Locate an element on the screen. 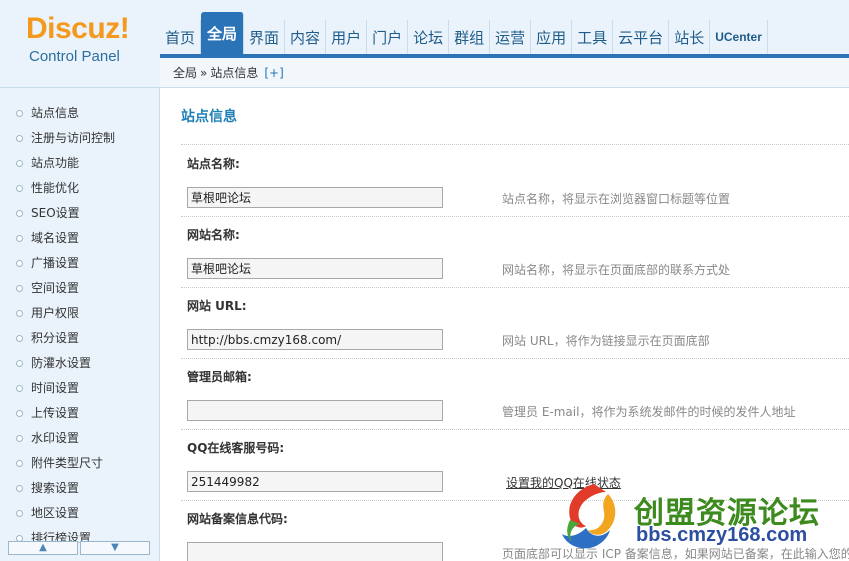 The image size is (849, 561). setting-description: 站点名称，将显示在浏览器窗口标题等位置 is located at coordinates (616, 199).